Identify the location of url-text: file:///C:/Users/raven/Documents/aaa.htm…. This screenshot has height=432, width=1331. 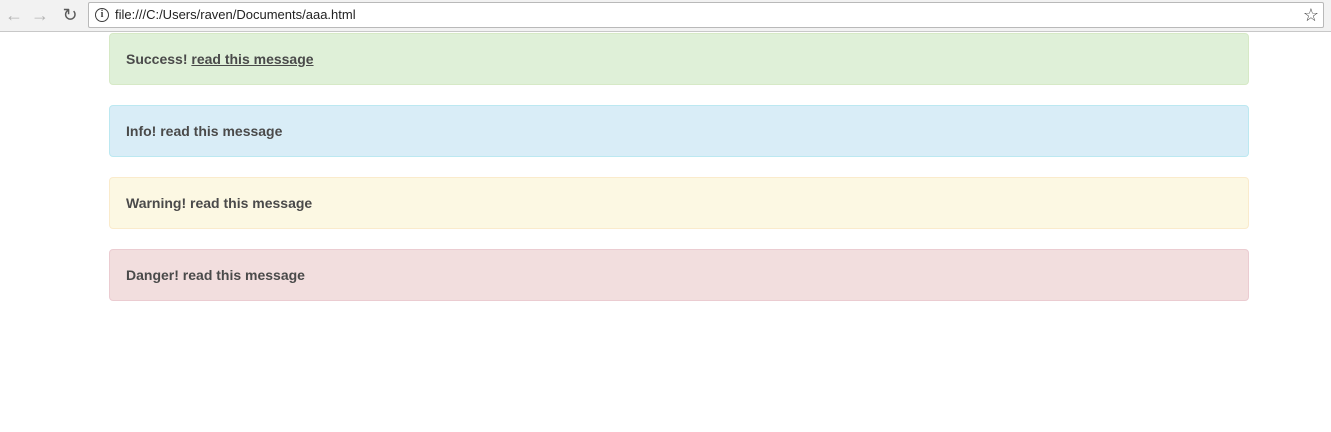
(235, 14).